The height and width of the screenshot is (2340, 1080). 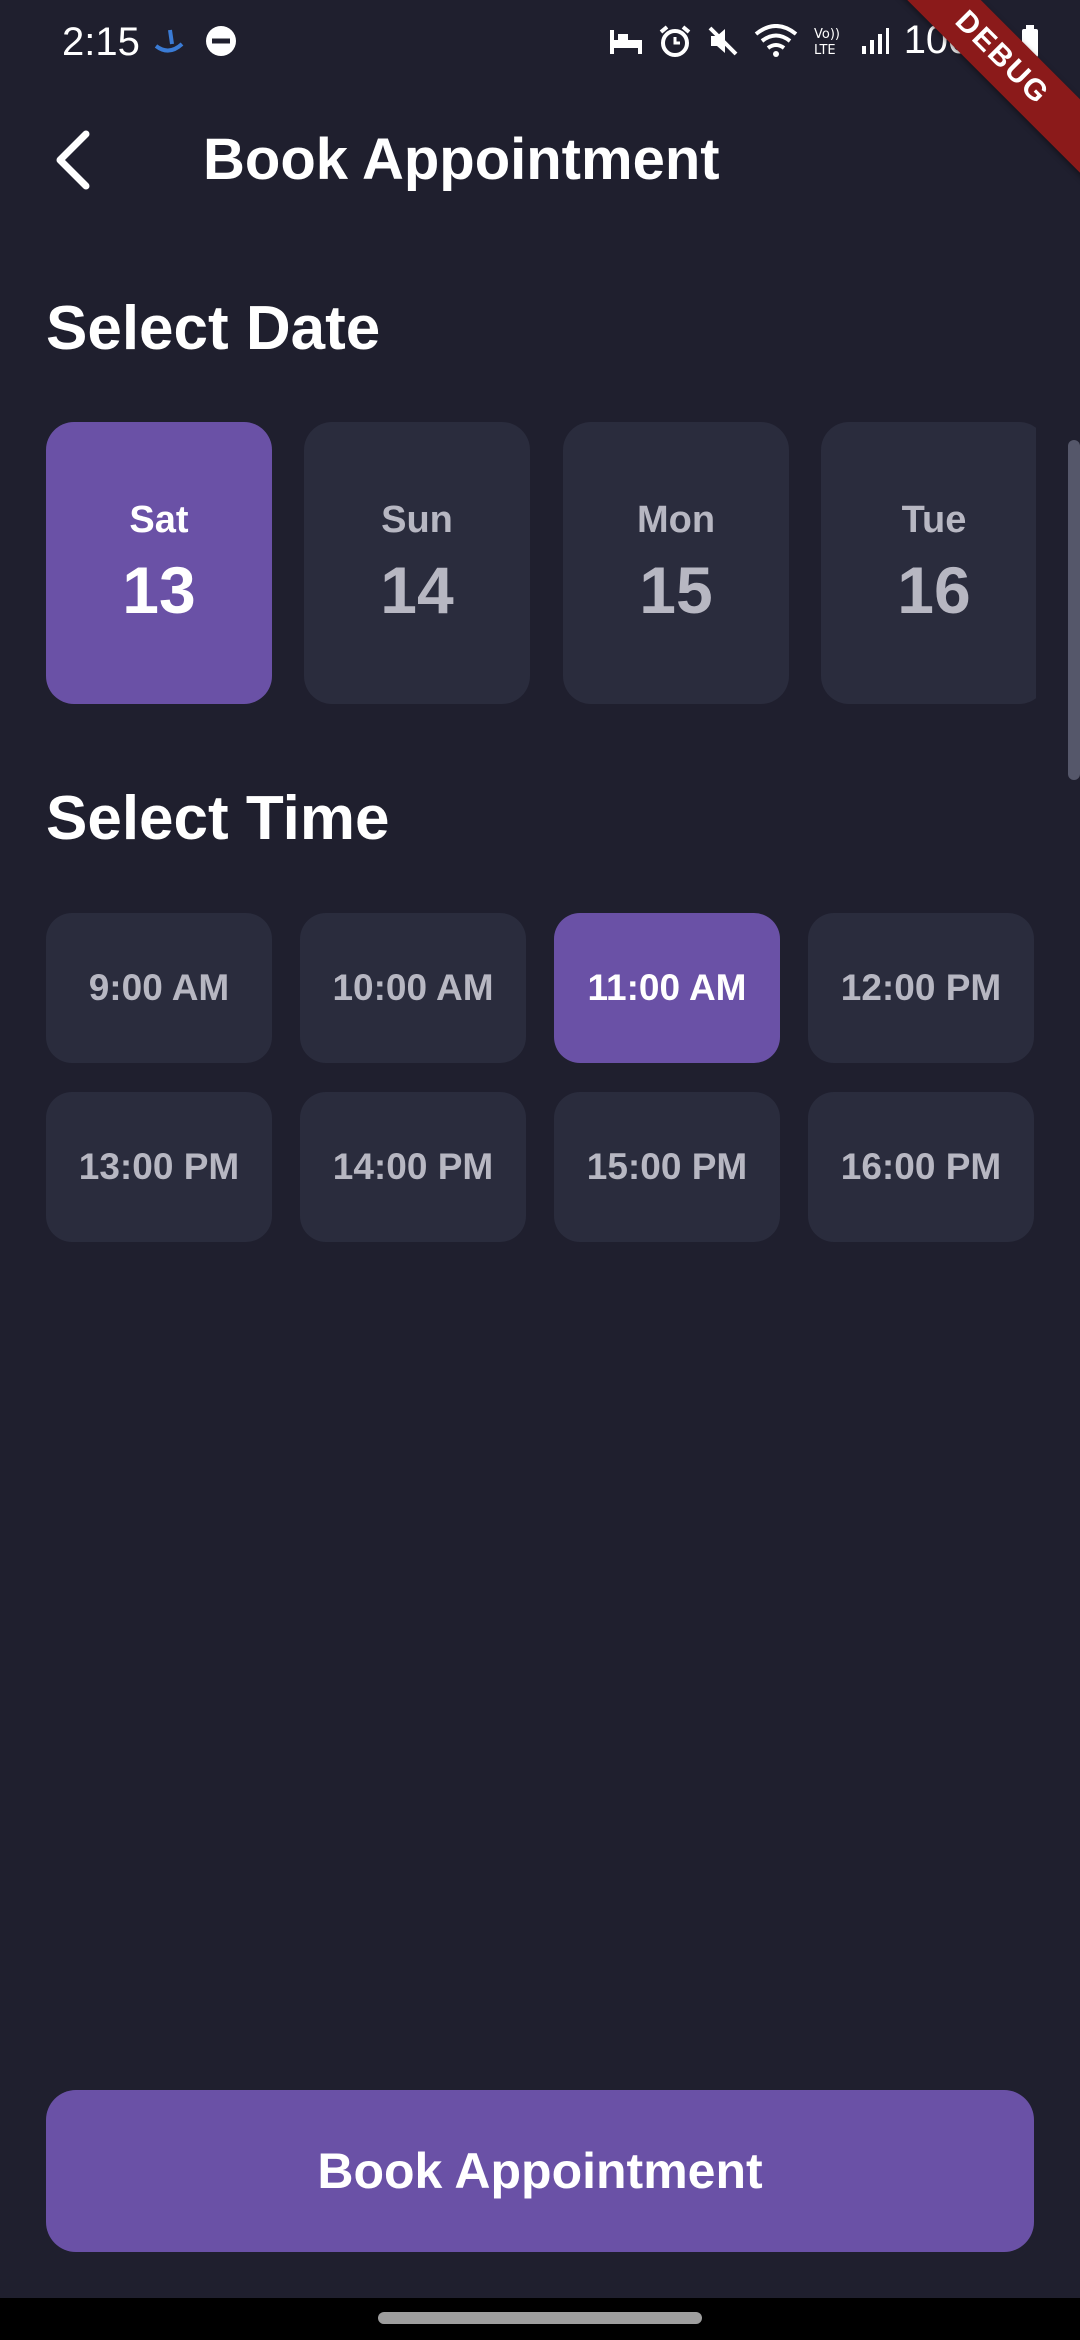 I want to click on volte-icon: Vo)) LTE, so click(x=829, y=41).